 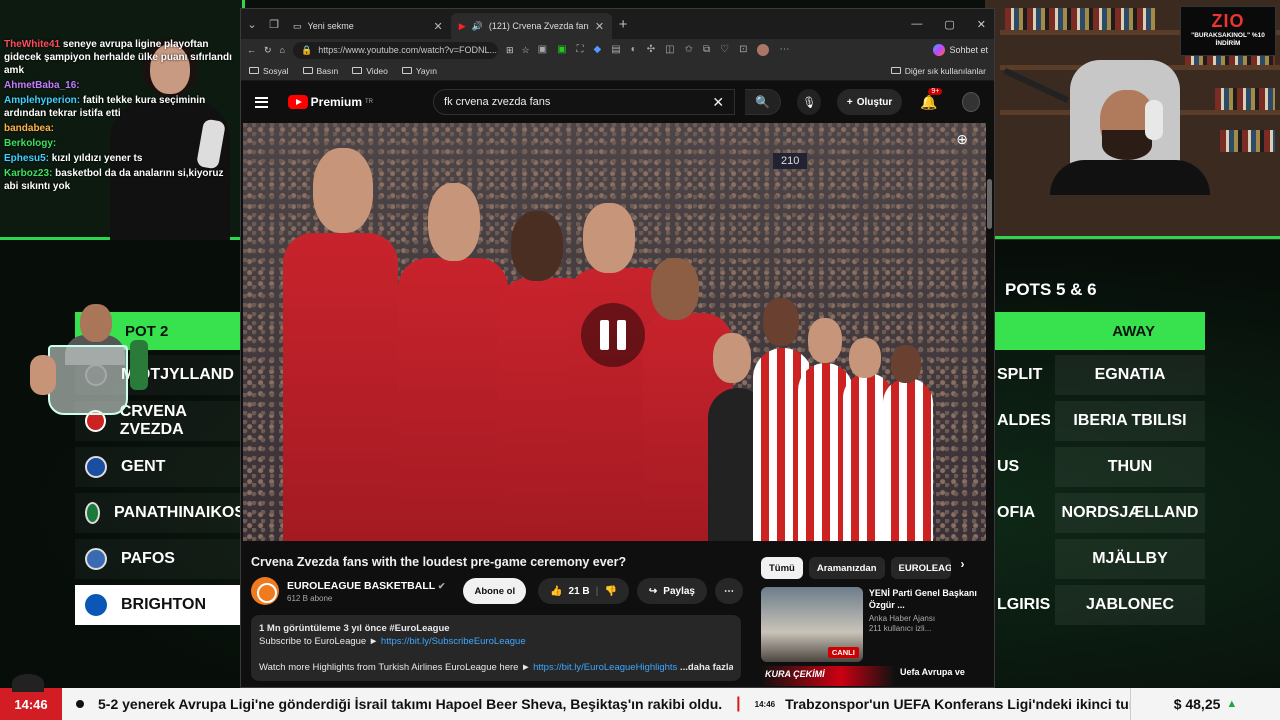 I want to click on bookmark-label: Basın, so click(x=327, y=70).